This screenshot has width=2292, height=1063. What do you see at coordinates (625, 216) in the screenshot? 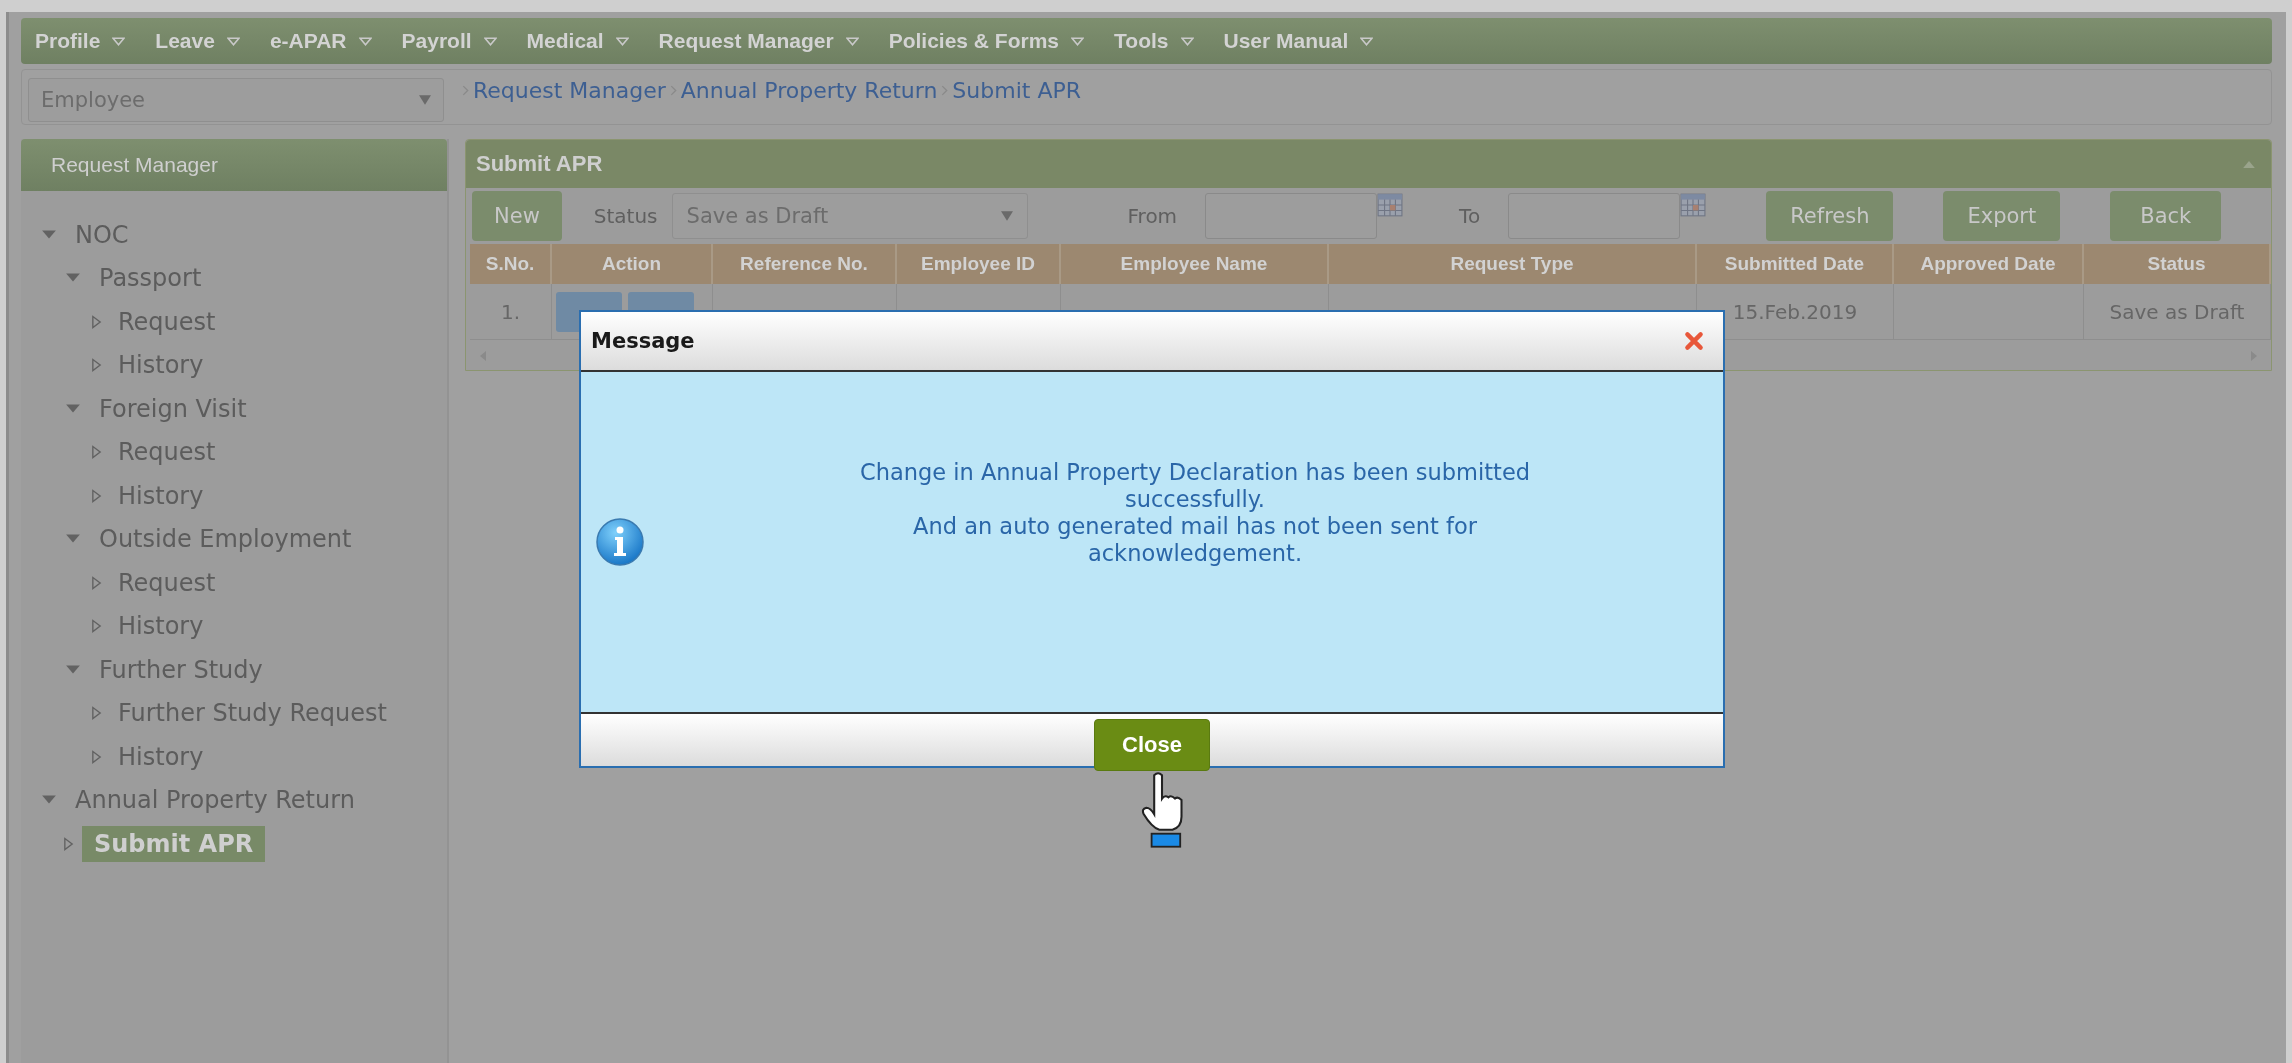
I see `status-label: Status` at bounding box center [625, 216].